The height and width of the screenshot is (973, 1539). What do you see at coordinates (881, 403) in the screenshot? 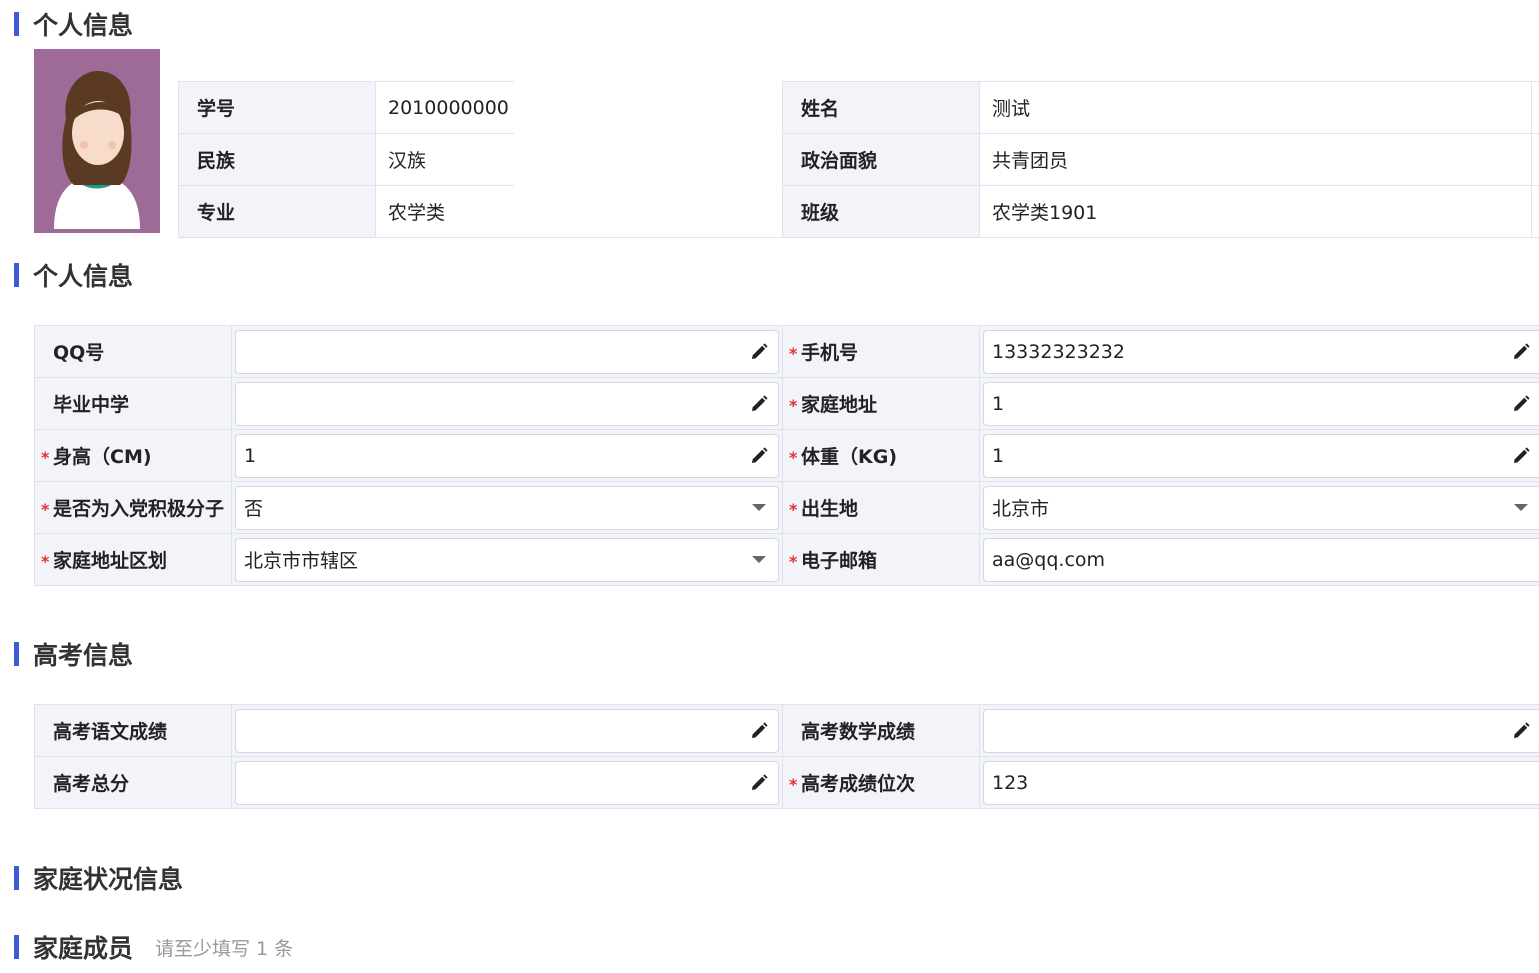
I see `address-label: * 家庭地址` at bounding box center [881, 403].